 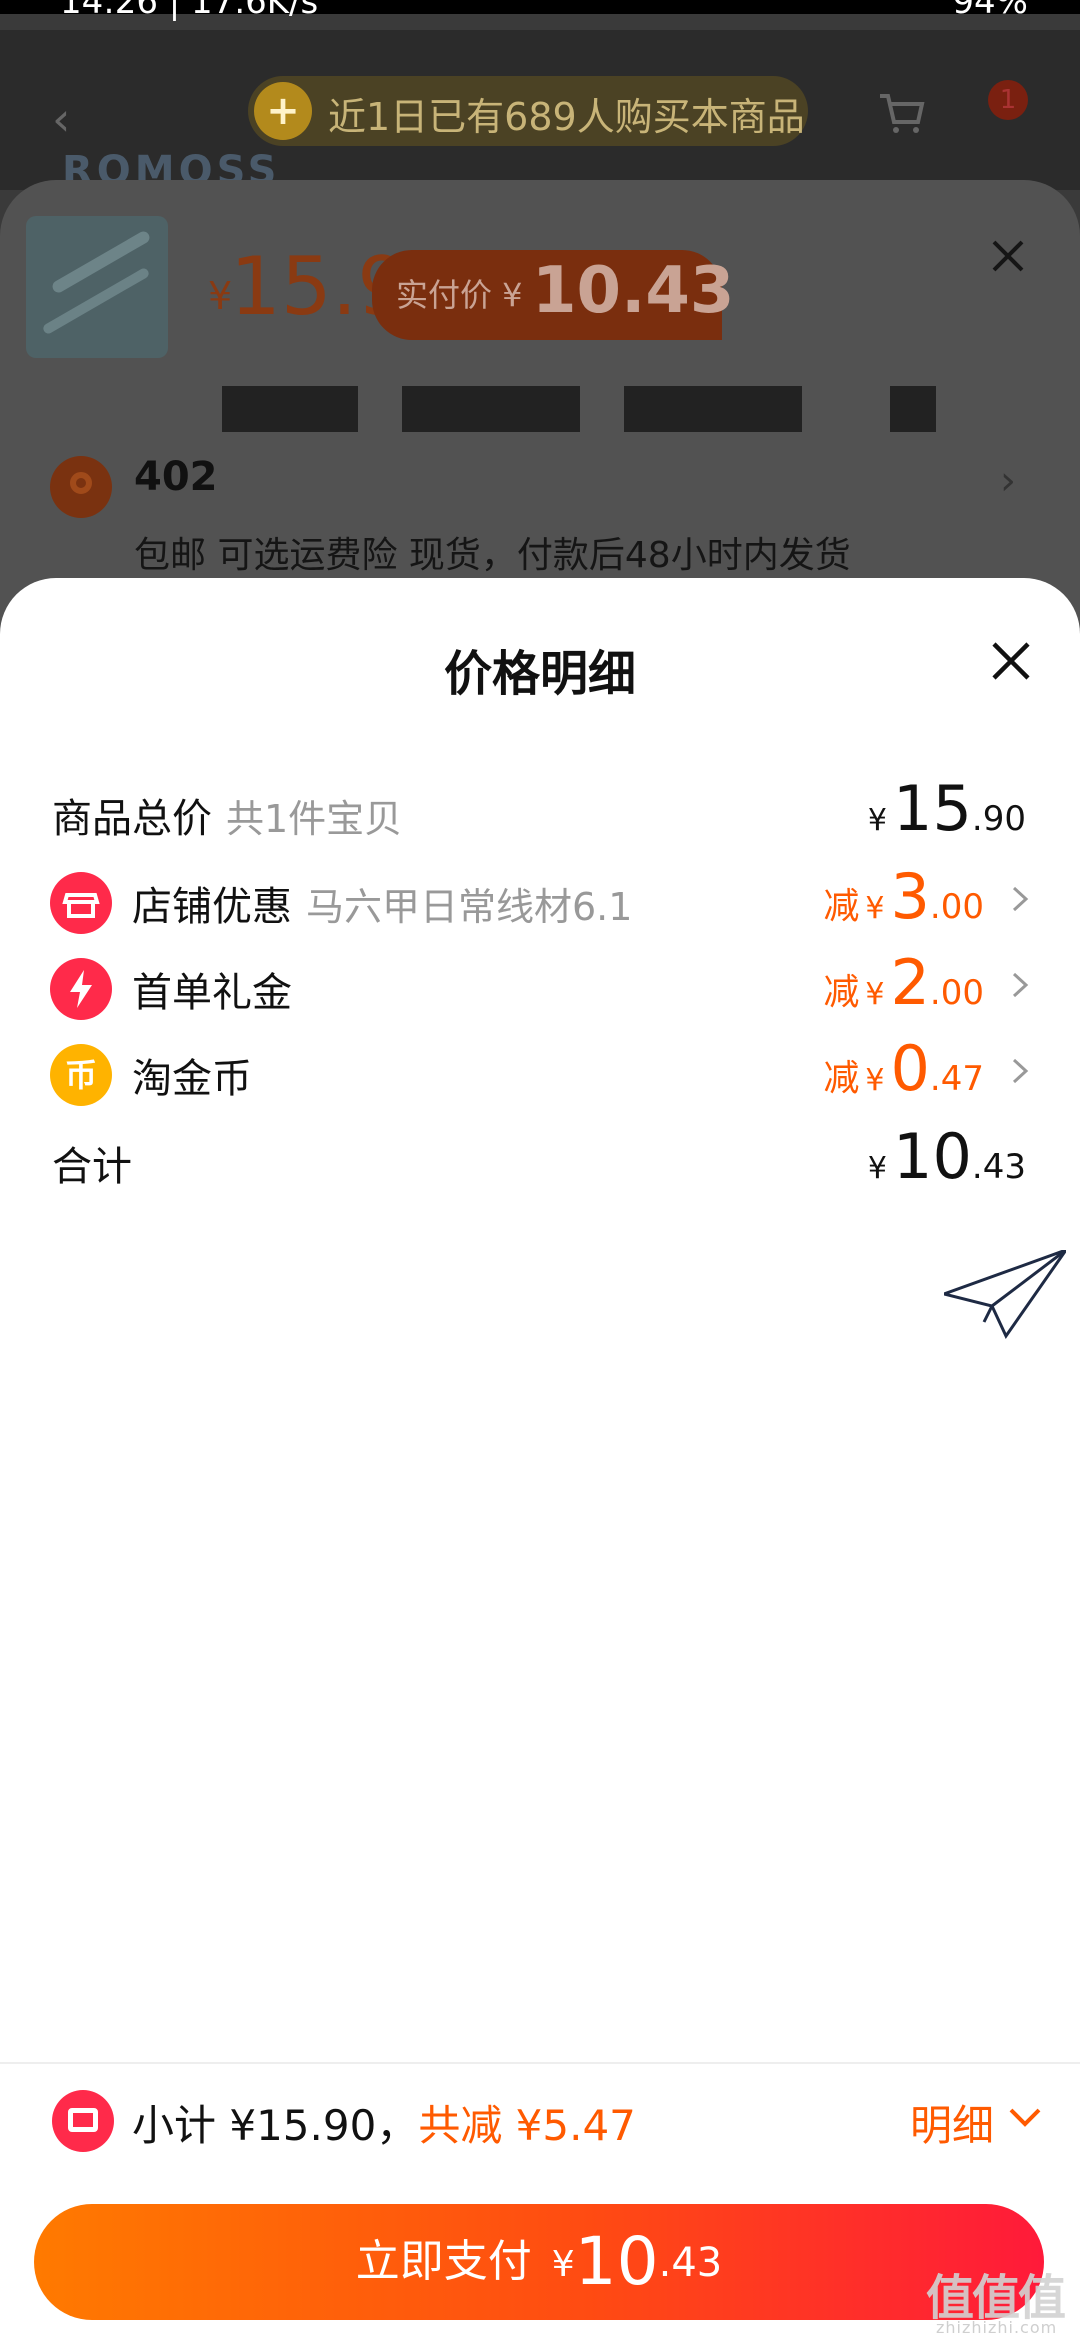 I want to click on chevron-right-icon: ›, so click(x=1008, y=481).